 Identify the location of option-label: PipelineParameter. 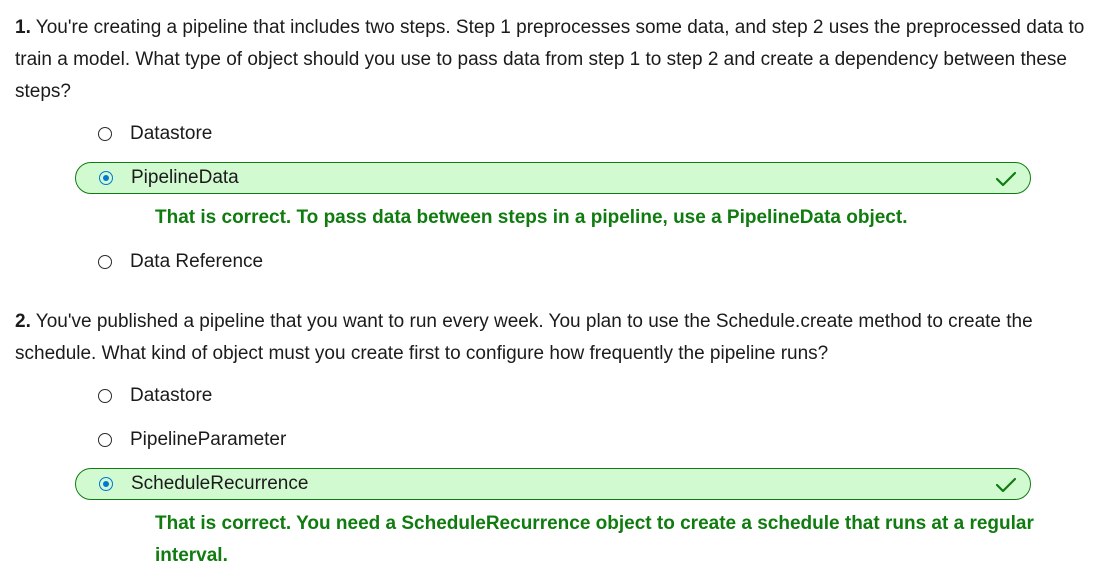
(208, 439).